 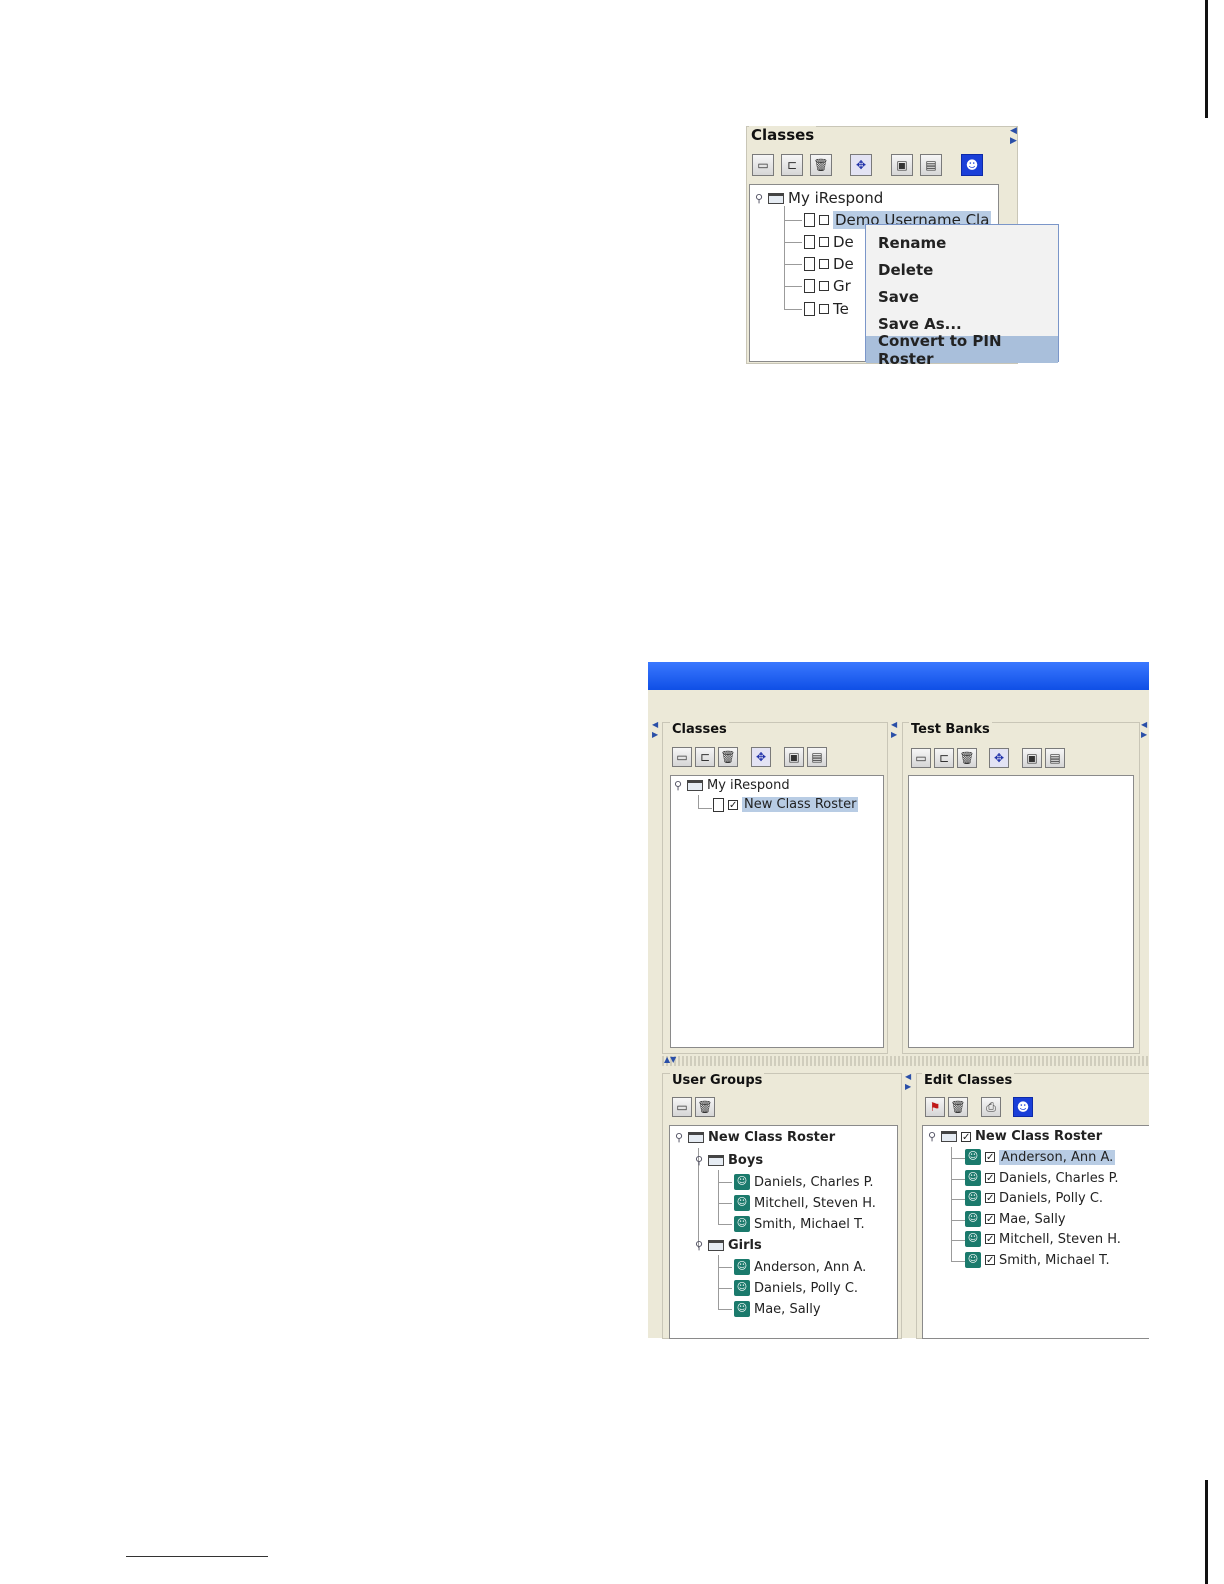 I want to click on user-row: ☺ ✓ Smith, Michael T., so click(x=1037, y=1260).